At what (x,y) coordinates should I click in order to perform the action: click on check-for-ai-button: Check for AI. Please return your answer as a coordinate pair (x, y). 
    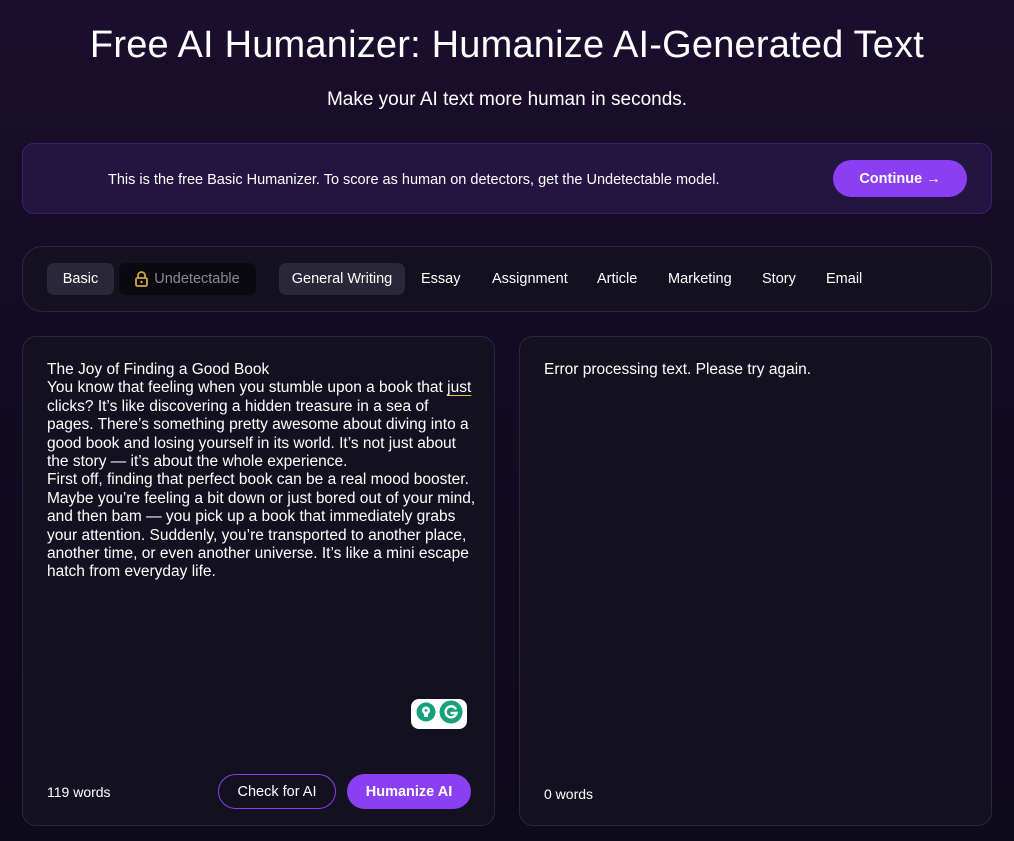
    Looking at the image, I should click on (277, 791).